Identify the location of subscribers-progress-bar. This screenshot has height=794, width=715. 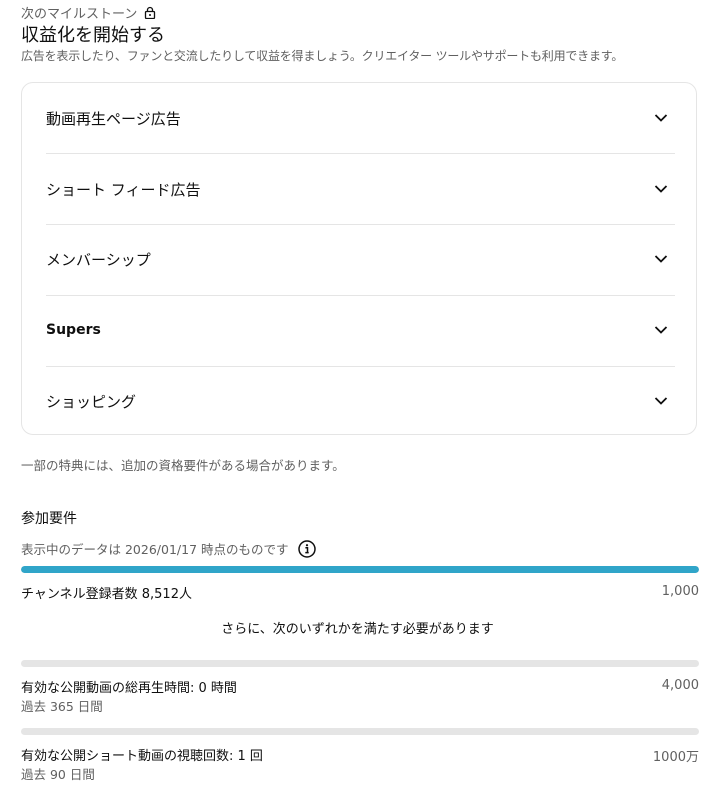
(360, 569).